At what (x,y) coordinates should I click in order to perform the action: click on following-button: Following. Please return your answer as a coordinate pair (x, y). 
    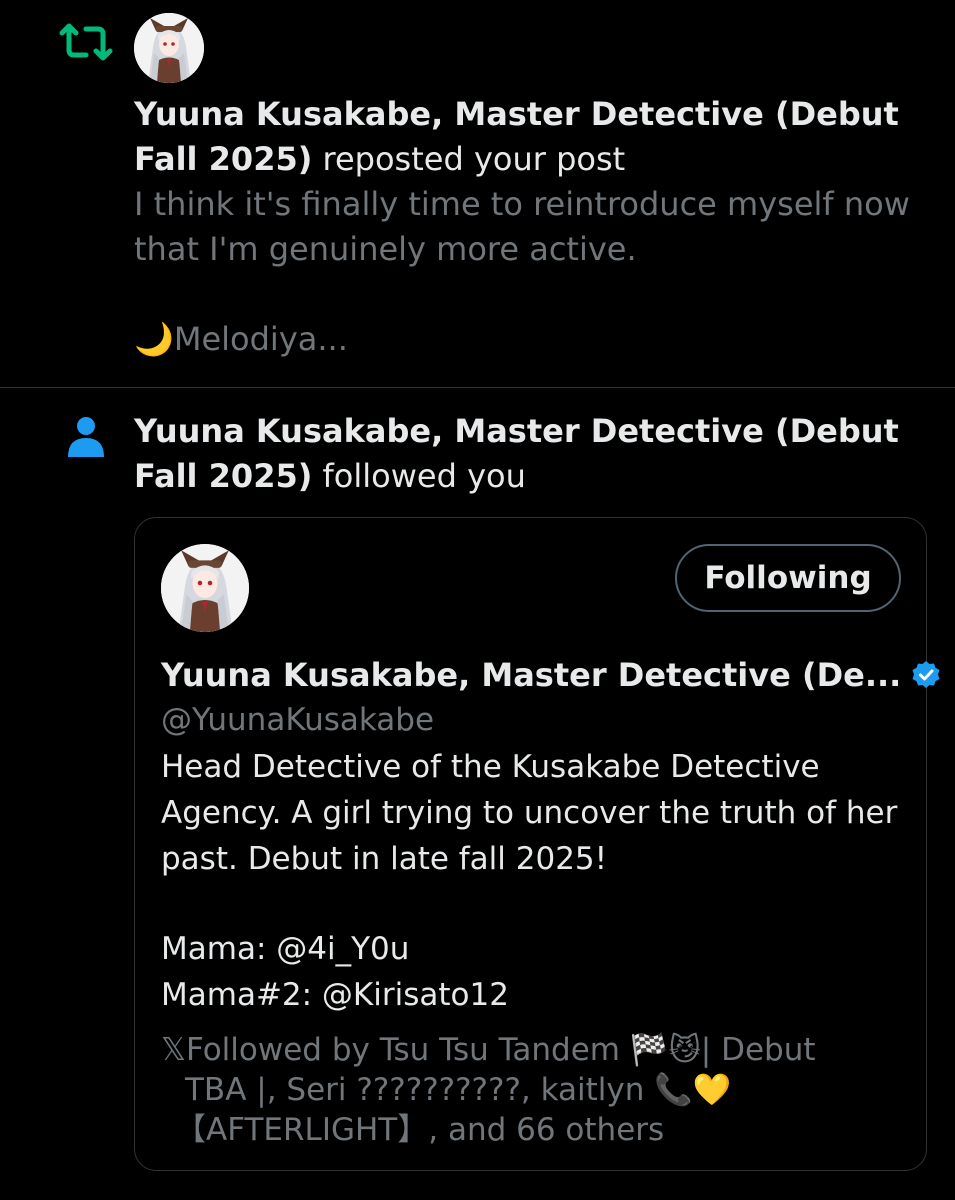
    Looking at the image, I should click on (788, 578).